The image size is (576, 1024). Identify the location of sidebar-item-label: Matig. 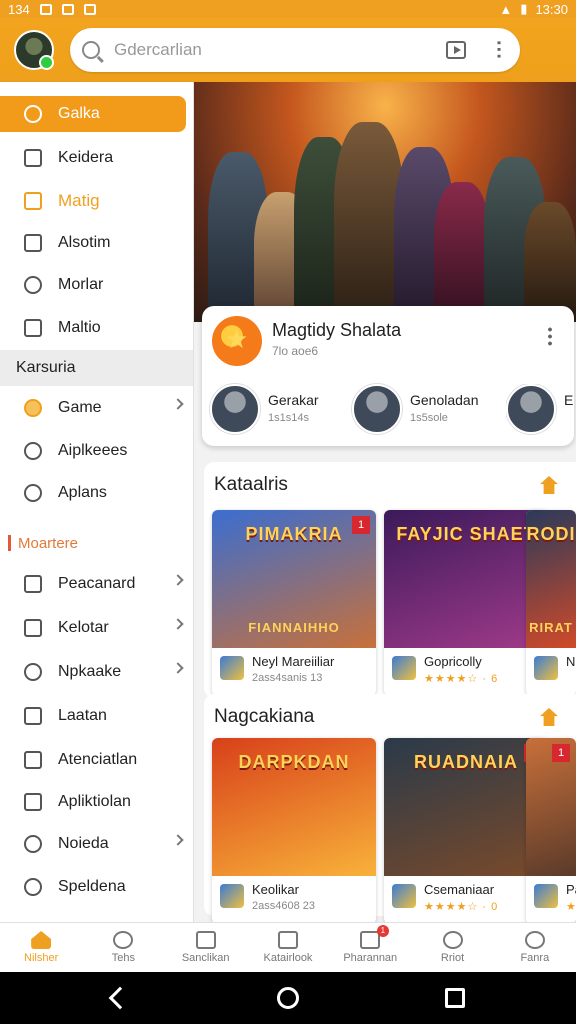
(79, 200).